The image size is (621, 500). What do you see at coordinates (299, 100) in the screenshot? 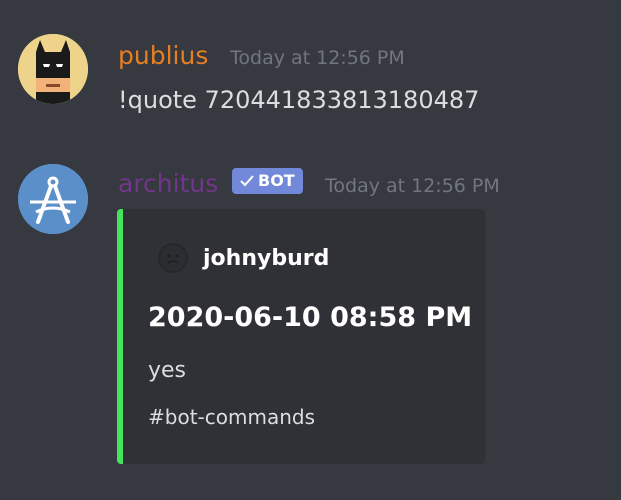
I see `message-content: !quote 720441833813180487` at bounding box center [299, 100].